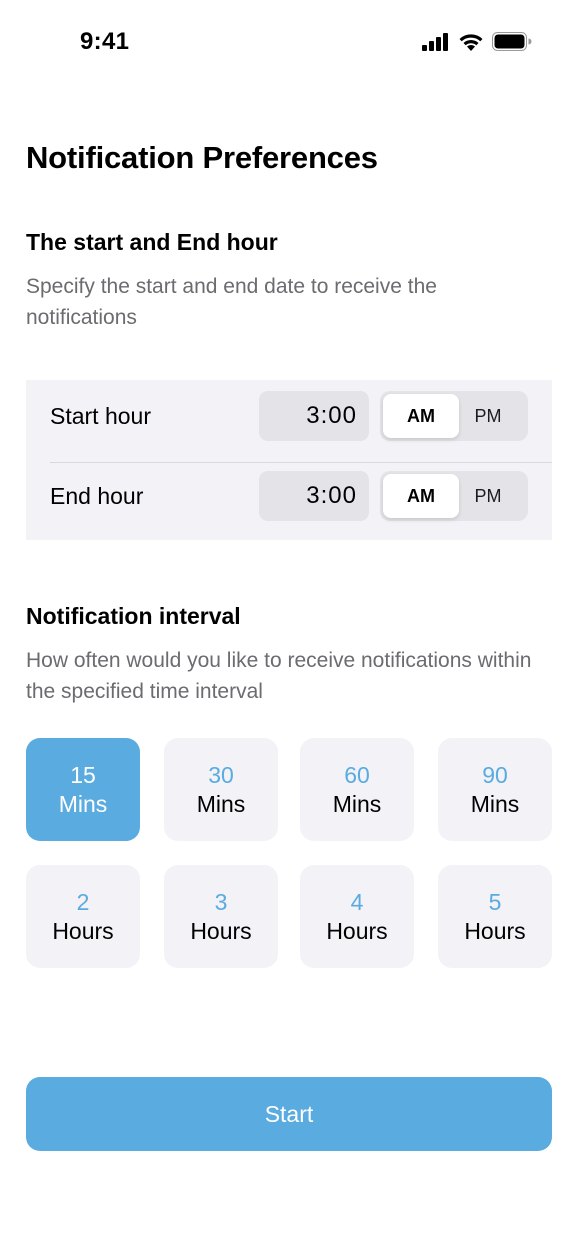 This screenshot has height=1248, width=578. What do you see at coordinates (97, 496) in the screenshot?
I see `end-hour-label: End hour` at bounding box center [97, 496].